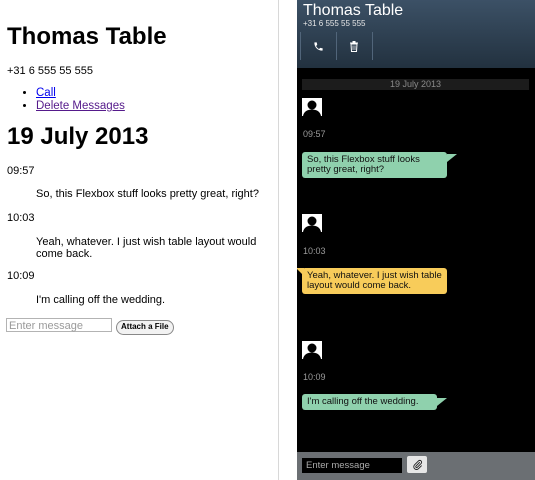 This screenshot has height=480, width=535. Describe the element at coordinates (78, 136) in the screenshot. I see `conversation-date-heading: 19 July 2013` at that location.